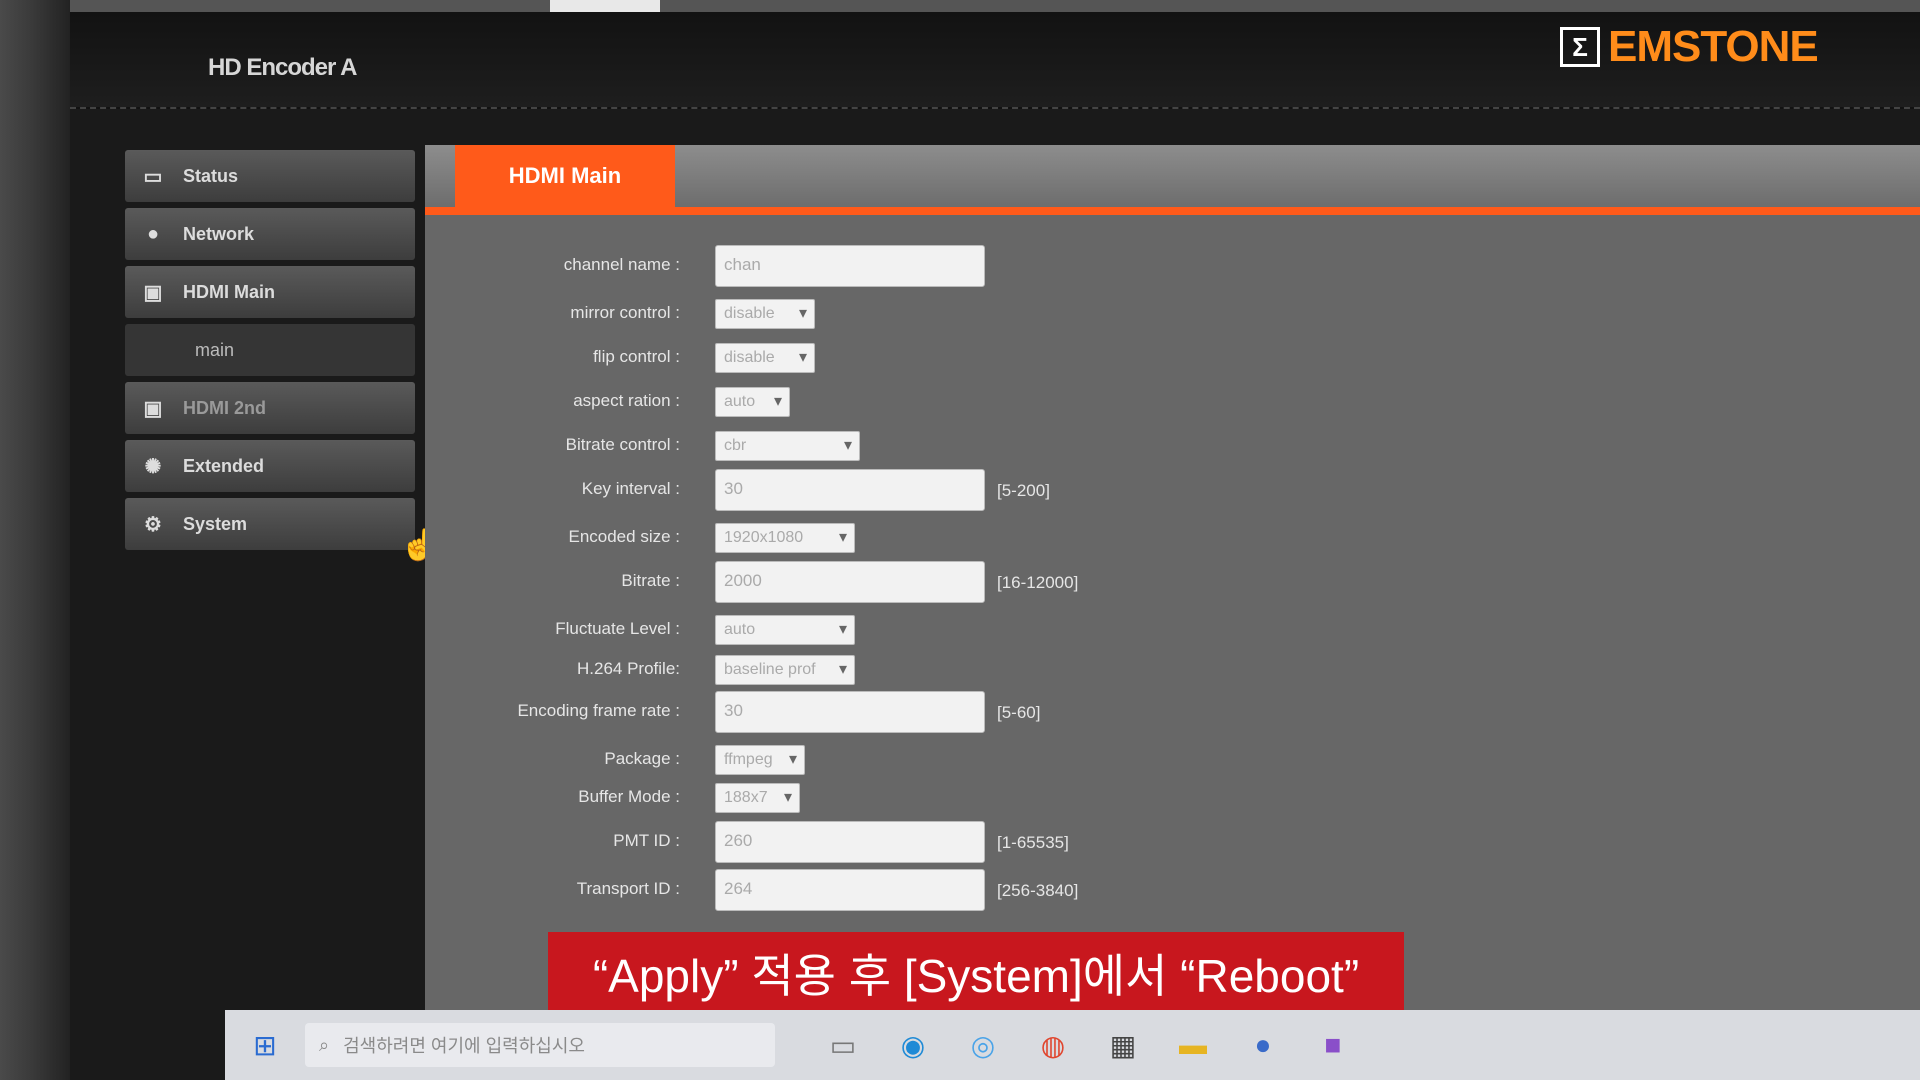 The width and height of the screenshot is (1920, 1080). I want to click on sidebar-item-extended: ✺ Extended, so click(270, 466).